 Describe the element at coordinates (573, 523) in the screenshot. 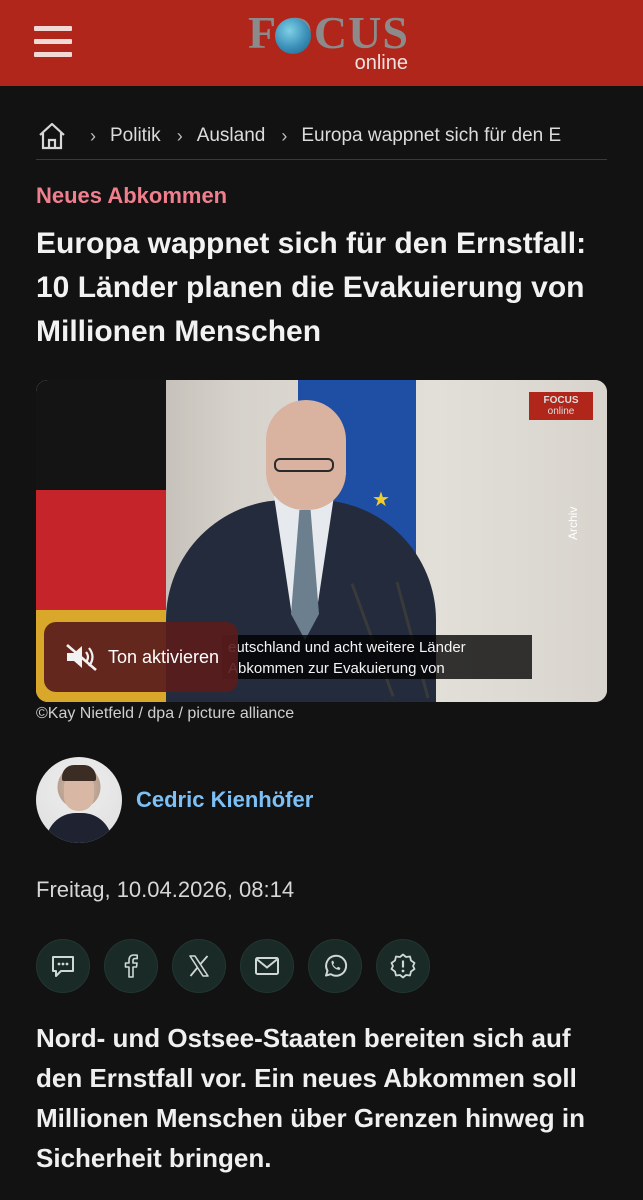

I see `archive-label: Archiv` at that location.